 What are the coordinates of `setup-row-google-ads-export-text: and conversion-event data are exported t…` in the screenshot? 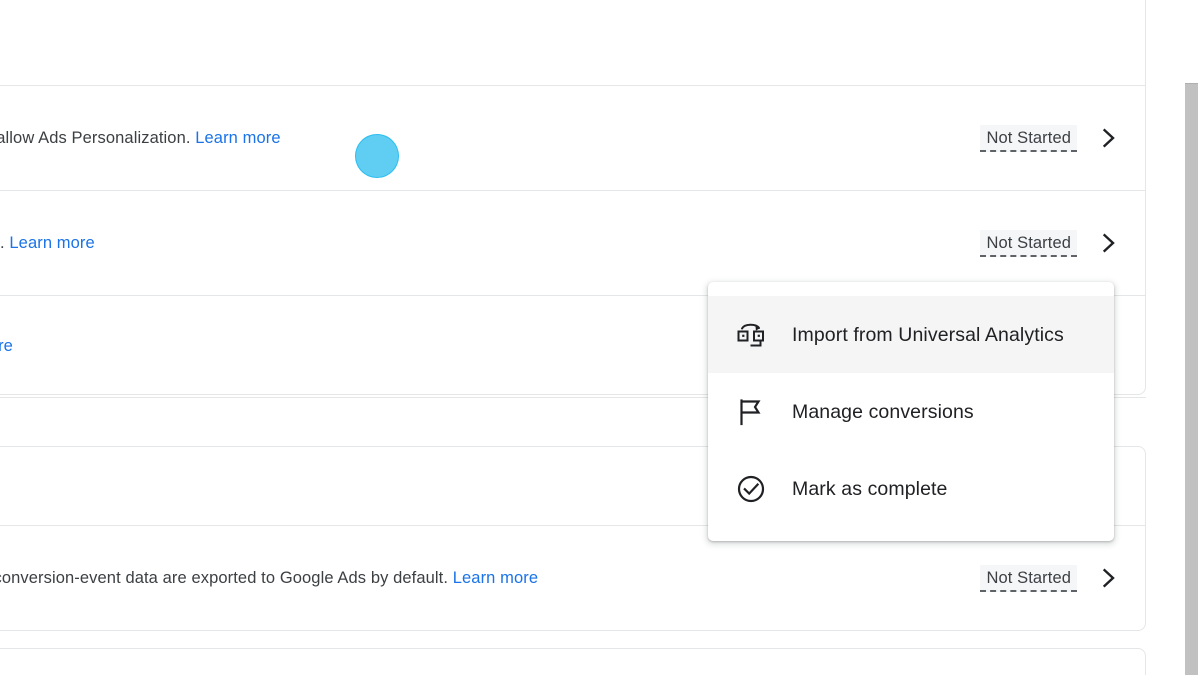 It's located at (480, 578).